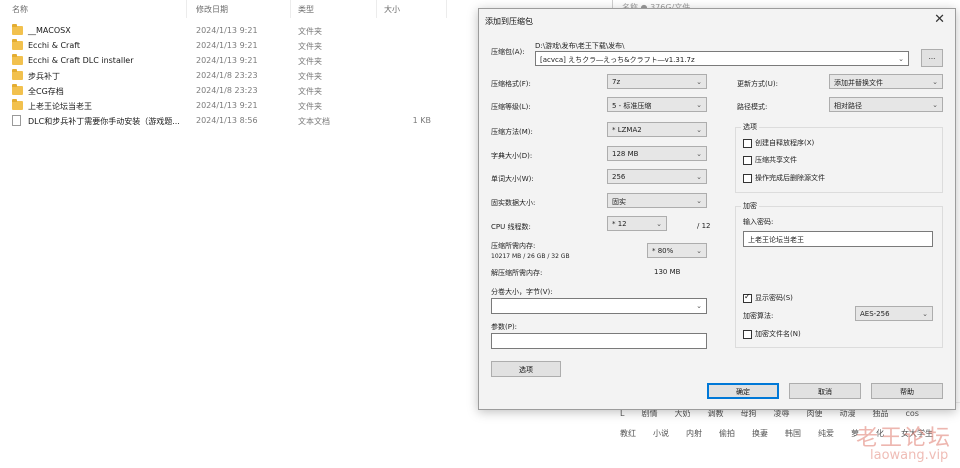  Describe the element at coordinates (848, 106) in the screenshot. I see `path-mode-value: 相对路径` at that location.